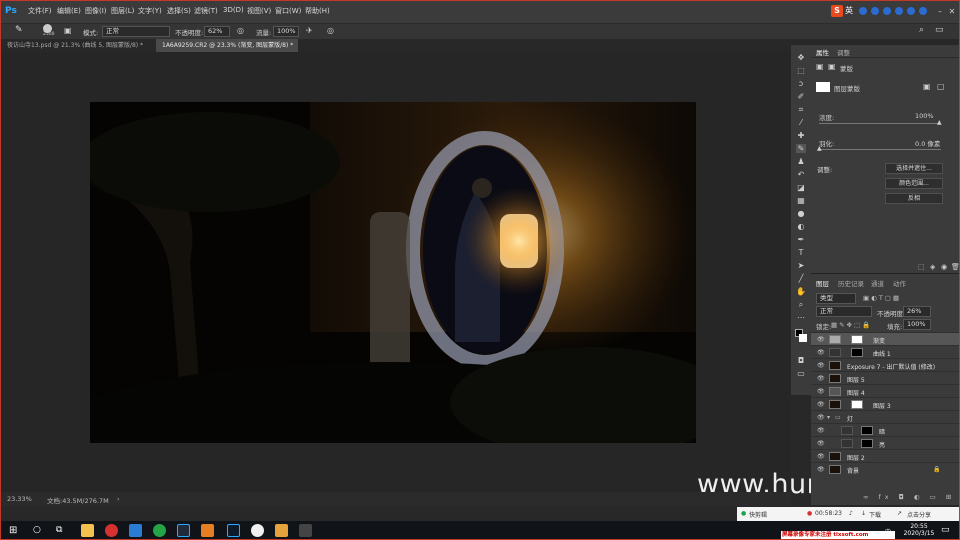 This screenshot has height=540, width=960. I want to click on windows-start-icon: ⊞, so click(13, 530).